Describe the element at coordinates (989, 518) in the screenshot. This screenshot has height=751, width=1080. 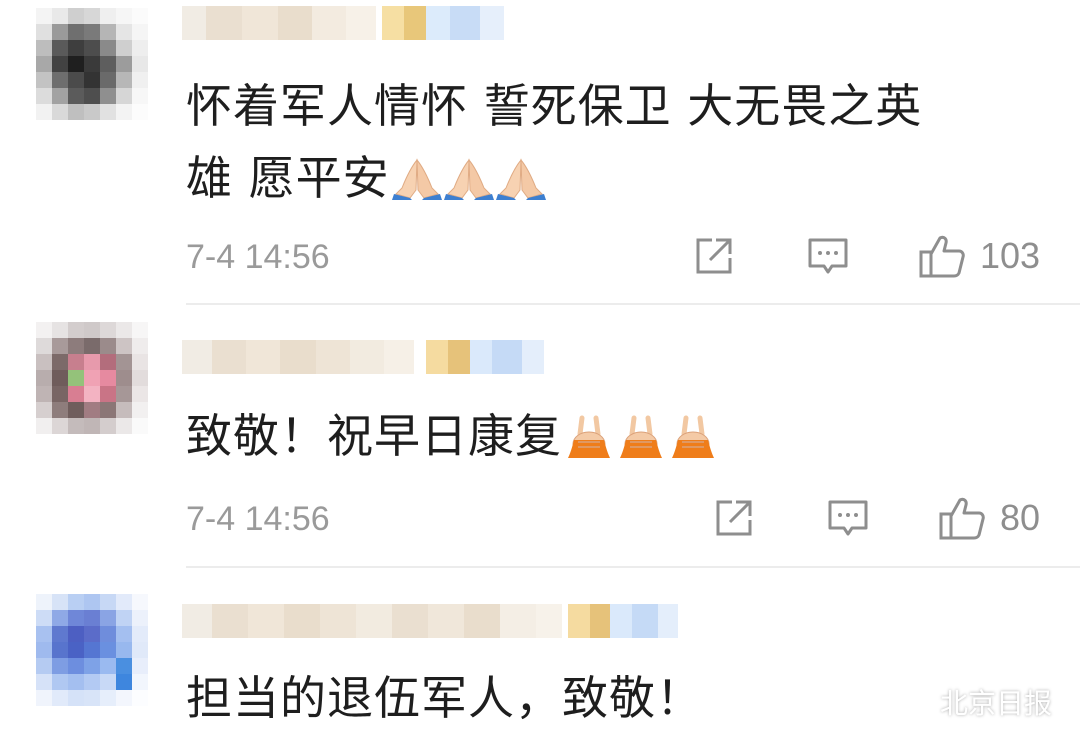
I see `like-button: 80` at that location.